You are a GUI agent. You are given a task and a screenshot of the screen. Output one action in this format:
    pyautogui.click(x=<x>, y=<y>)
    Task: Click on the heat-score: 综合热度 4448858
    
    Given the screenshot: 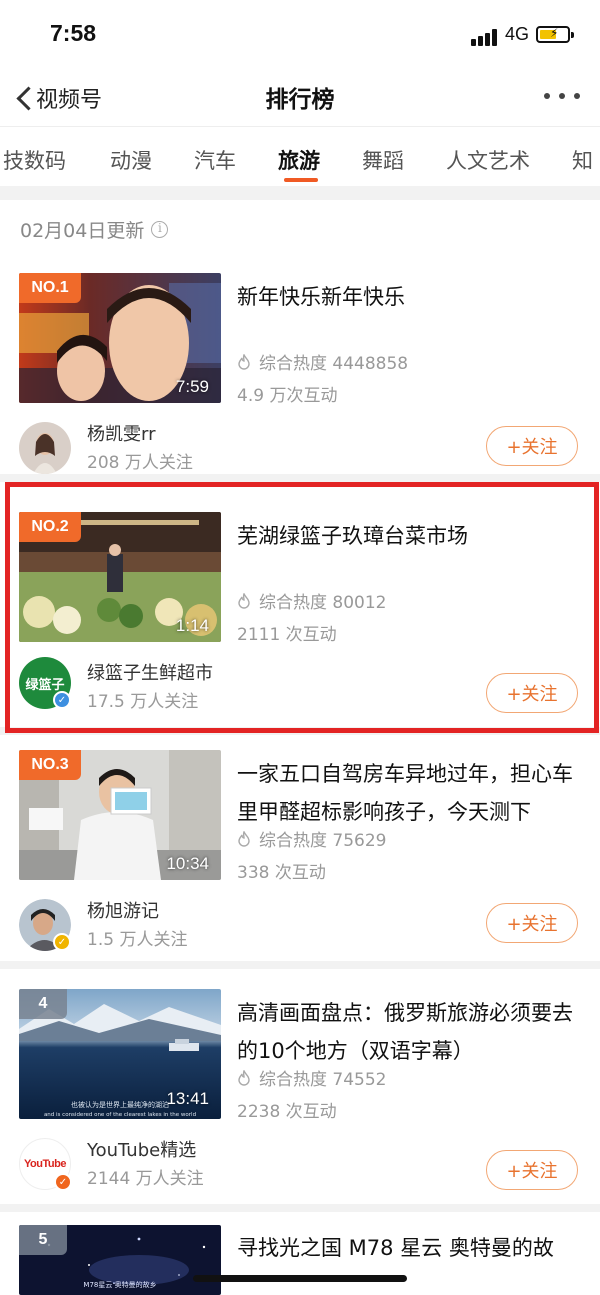 What is the action you would take?
    pyautogui.click(x=322, y=361)
    